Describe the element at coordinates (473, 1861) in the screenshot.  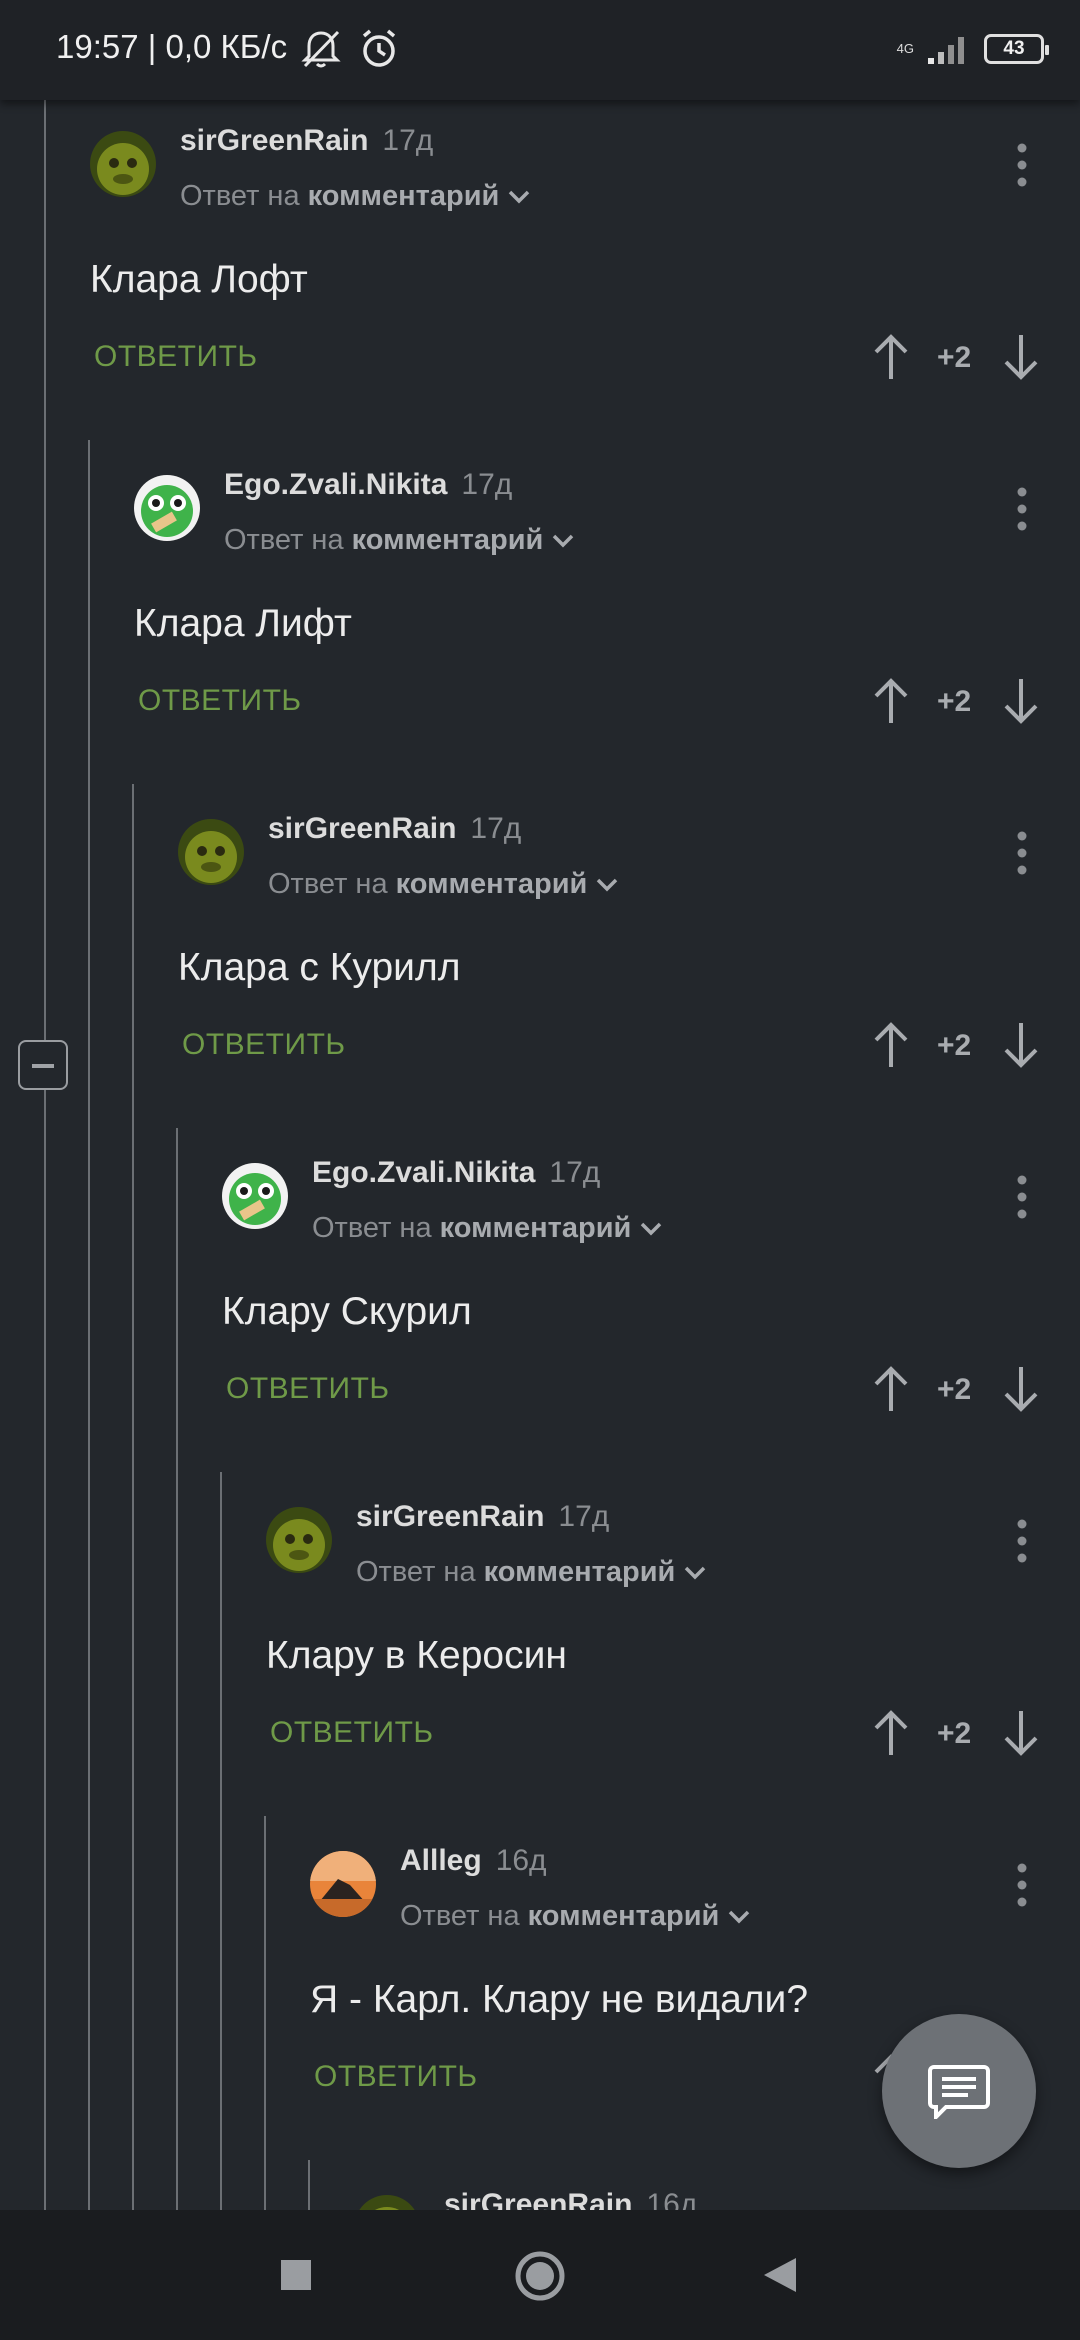
I see `comment-author: Allleg 16д` at that location.